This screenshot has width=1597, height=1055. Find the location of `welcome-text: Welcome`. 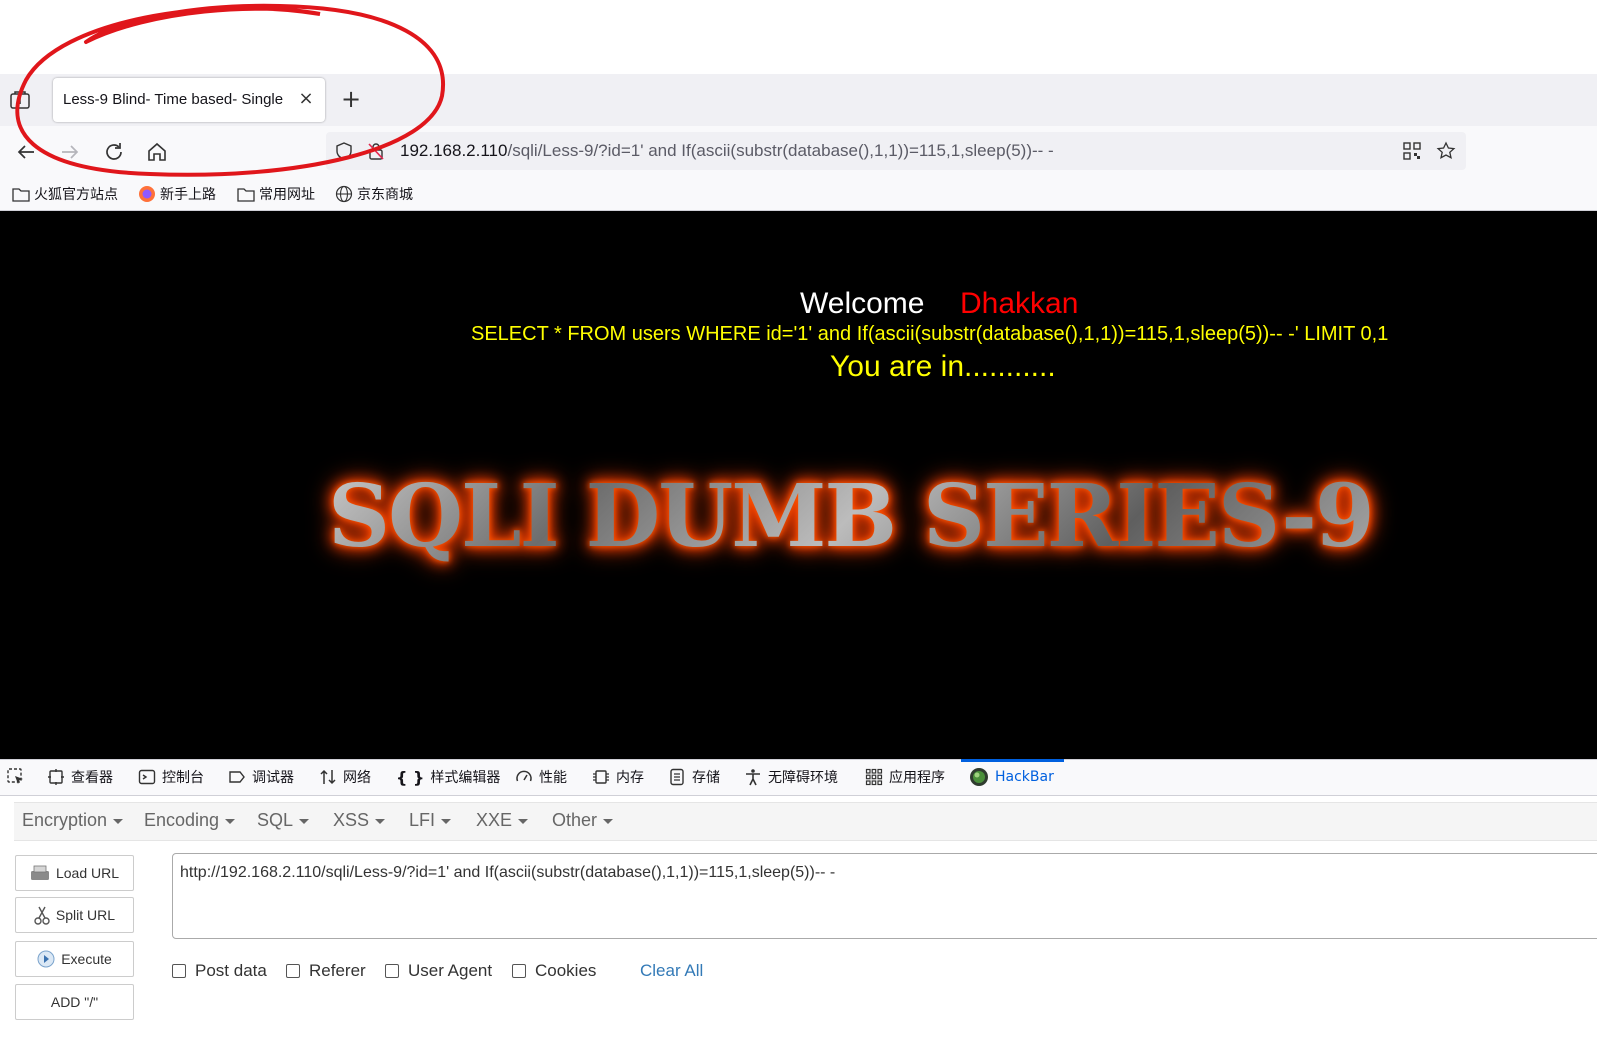

welcome-text: Welcome is located at coordinates (862, 303).